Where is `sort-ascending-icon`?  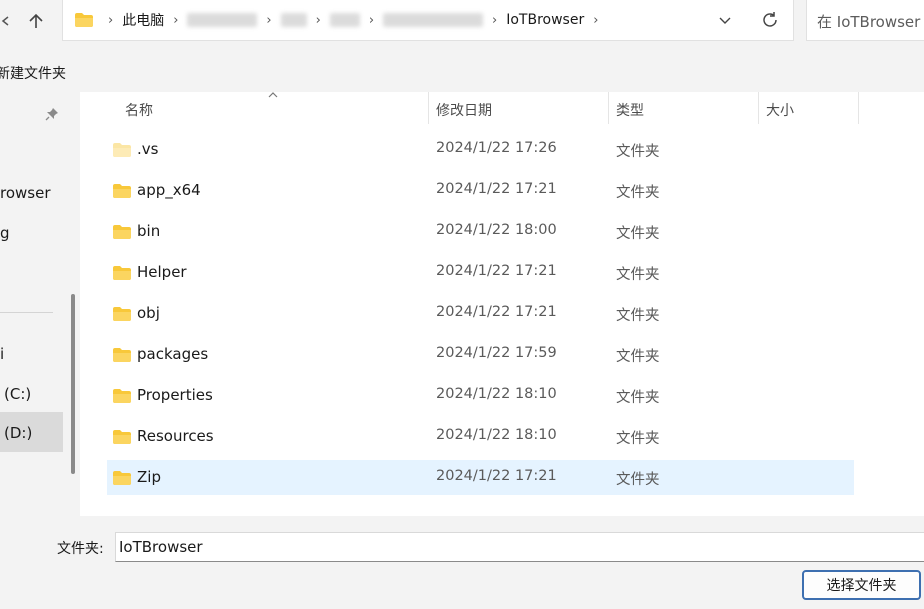
sort-ascending-icon is located at coordinates (273, 95).